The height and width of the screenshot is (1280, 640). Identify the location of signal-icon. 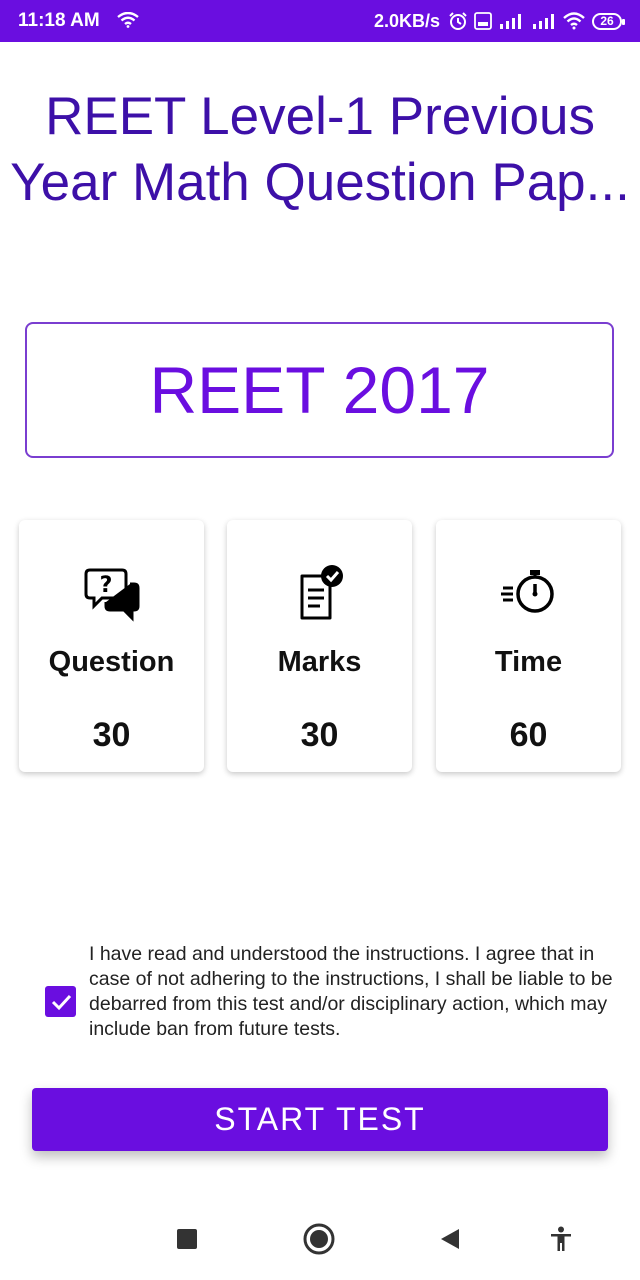
(544, 21).